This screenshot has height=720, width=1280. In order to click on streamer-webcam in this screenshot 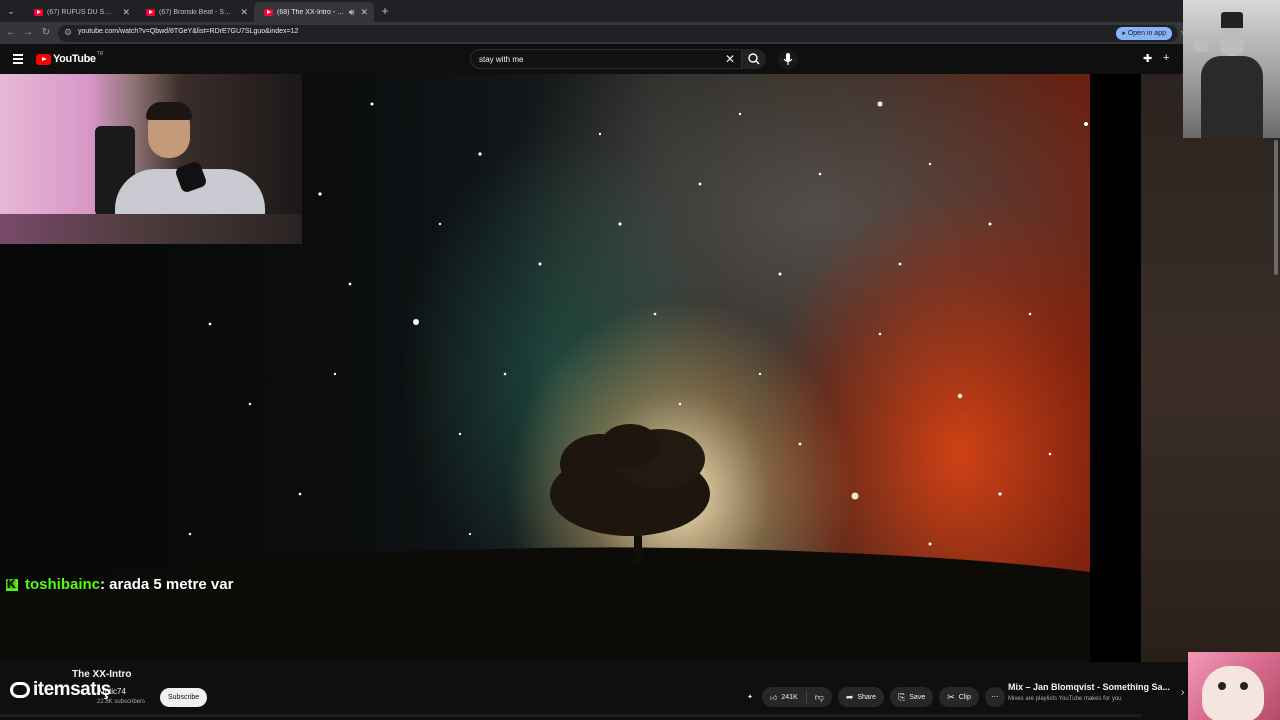, I will do `click(151, 159)`.